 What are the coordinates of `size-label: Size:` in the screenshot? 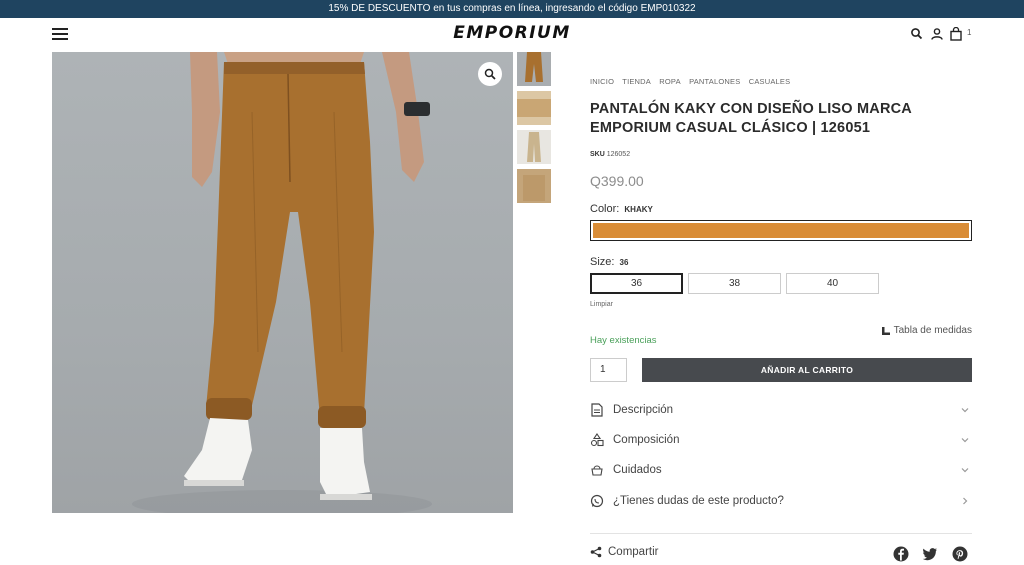 It's located at (602, 262).